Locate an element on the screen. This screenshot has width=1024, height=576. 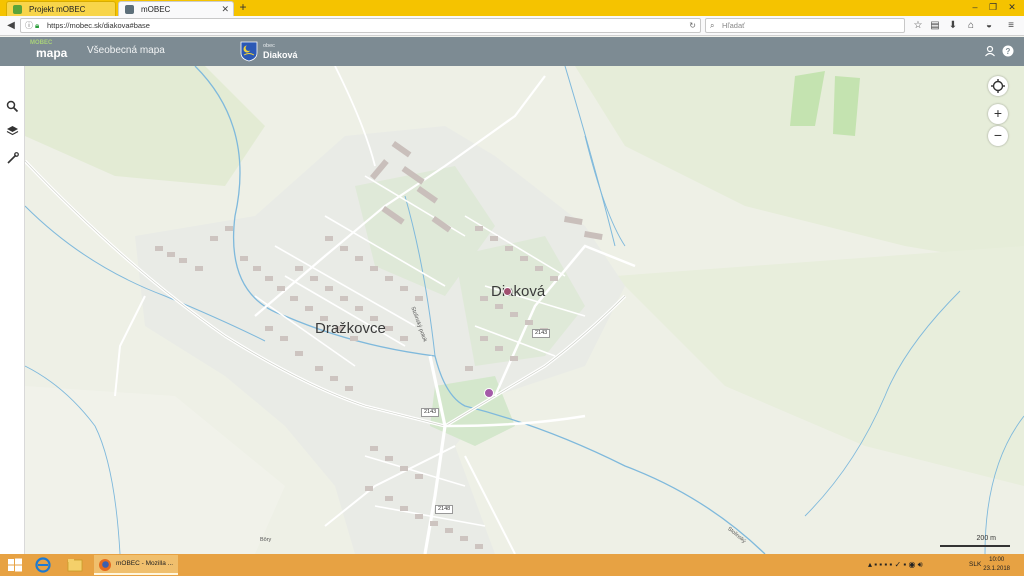
library-icon: ▤ is located at coordinates (935, 26).